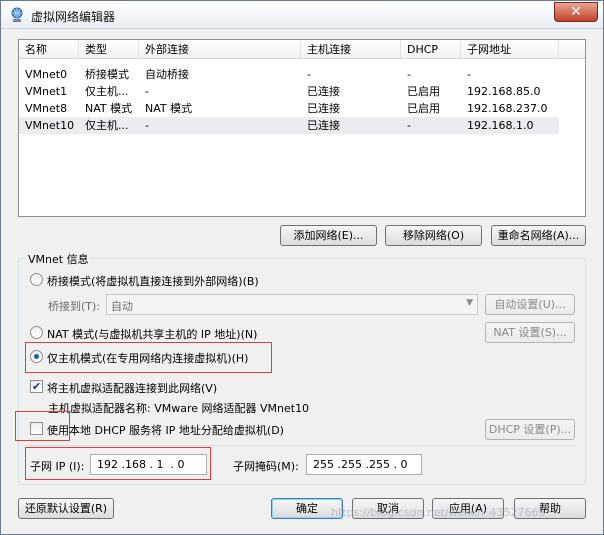 This screenshot has width=604, height=535. I want to click on cell-subnet: -, so click(469, 74).